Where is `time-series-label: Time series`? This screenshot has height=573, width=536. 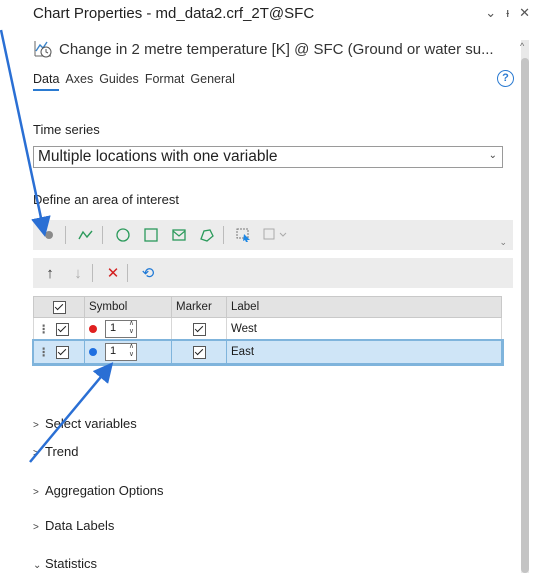 time-series-label: Time series is located at coordinates (66, 129).